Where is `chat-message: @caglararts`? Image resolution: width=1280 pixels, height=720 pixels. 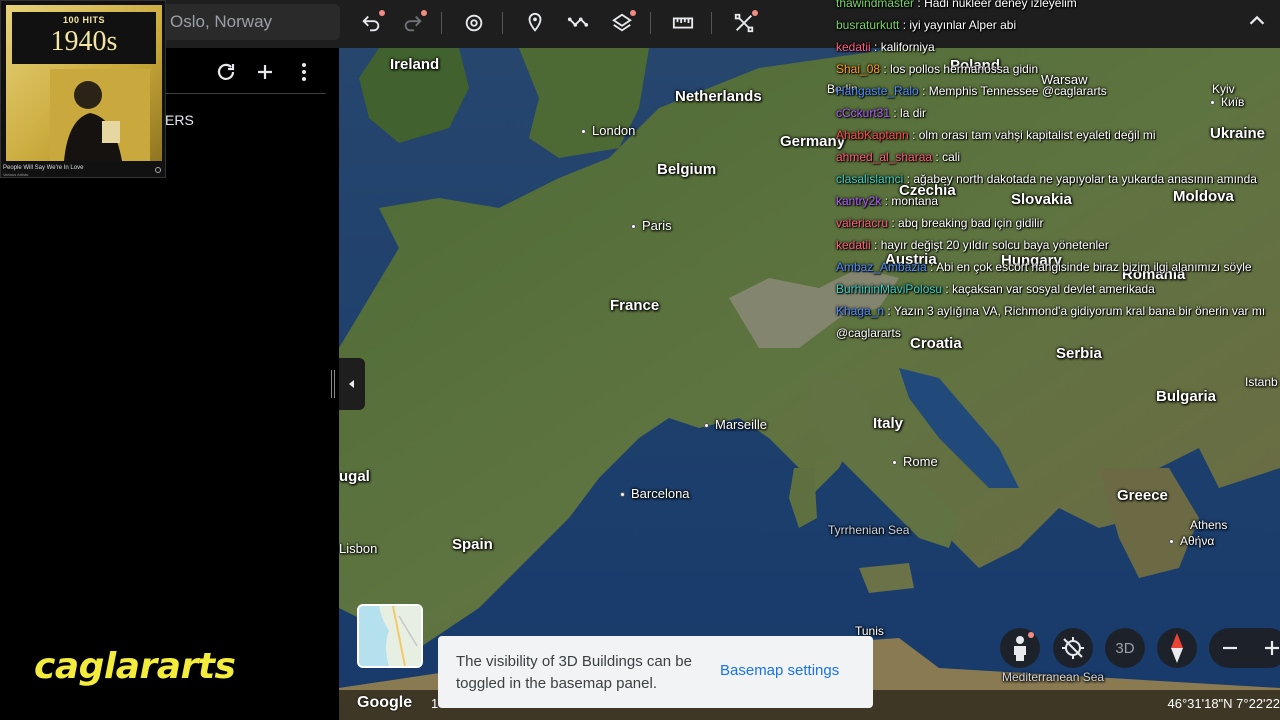 chat-message: @caglararts is located at coordinates (868, 333).